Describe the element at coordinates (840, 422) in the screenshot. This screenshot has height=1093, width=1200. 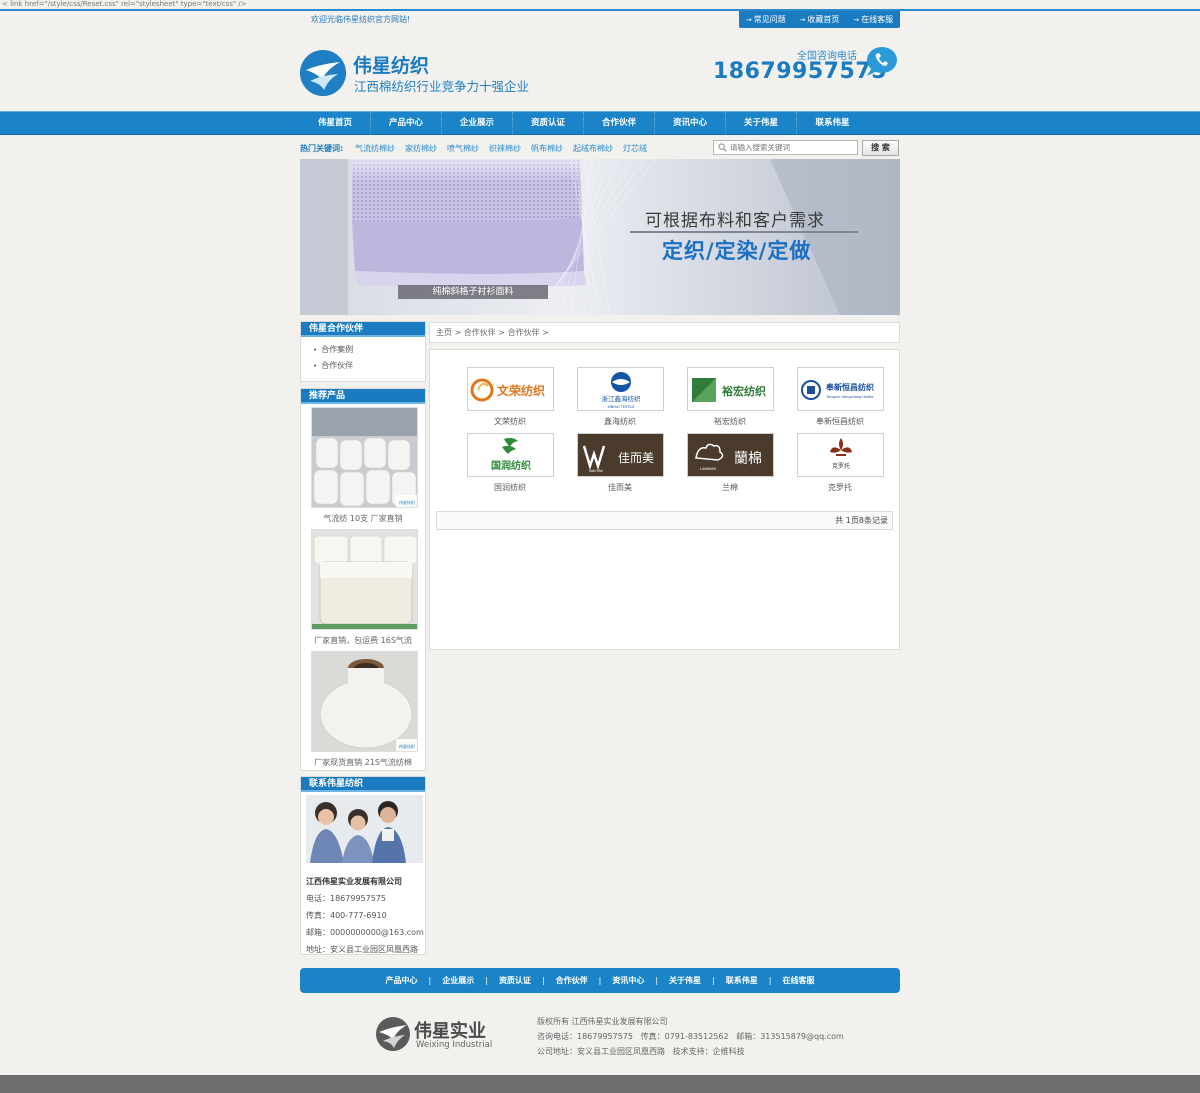
I see `partner-name: 奉新恒昌纺织` at that location.